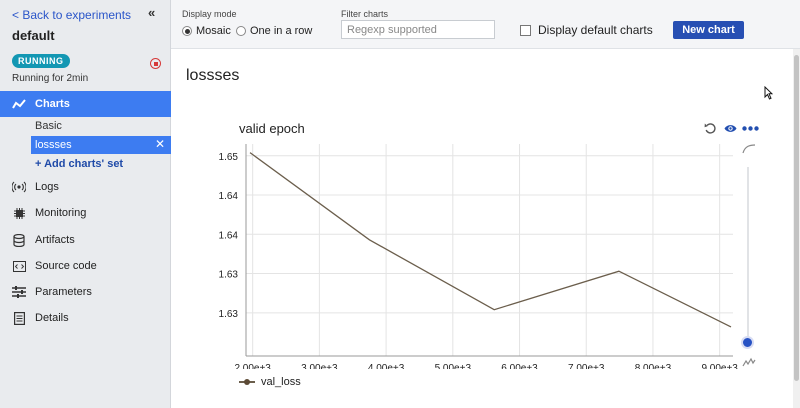 The height and width of the screenshot is (408, 800). What do you see at coordinates (85, 126) in the screenshot?
I see `chart-set-basic: Basic` at bounding box center [85, 126].